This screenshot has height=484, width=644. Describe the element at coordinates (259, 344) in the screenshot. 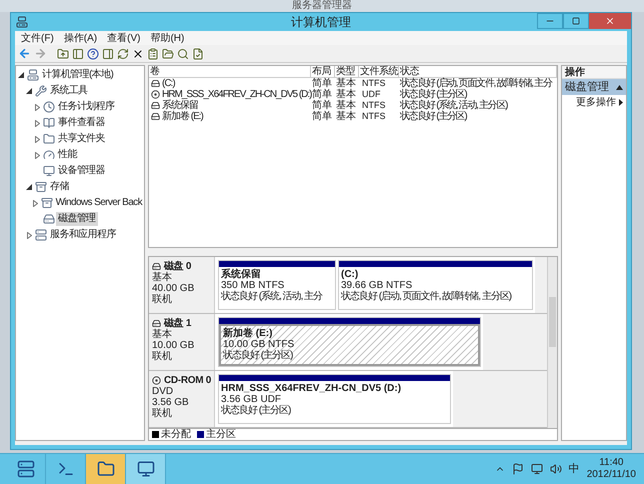

I see `partition-size: 10.00 GB NTFS` at that location.